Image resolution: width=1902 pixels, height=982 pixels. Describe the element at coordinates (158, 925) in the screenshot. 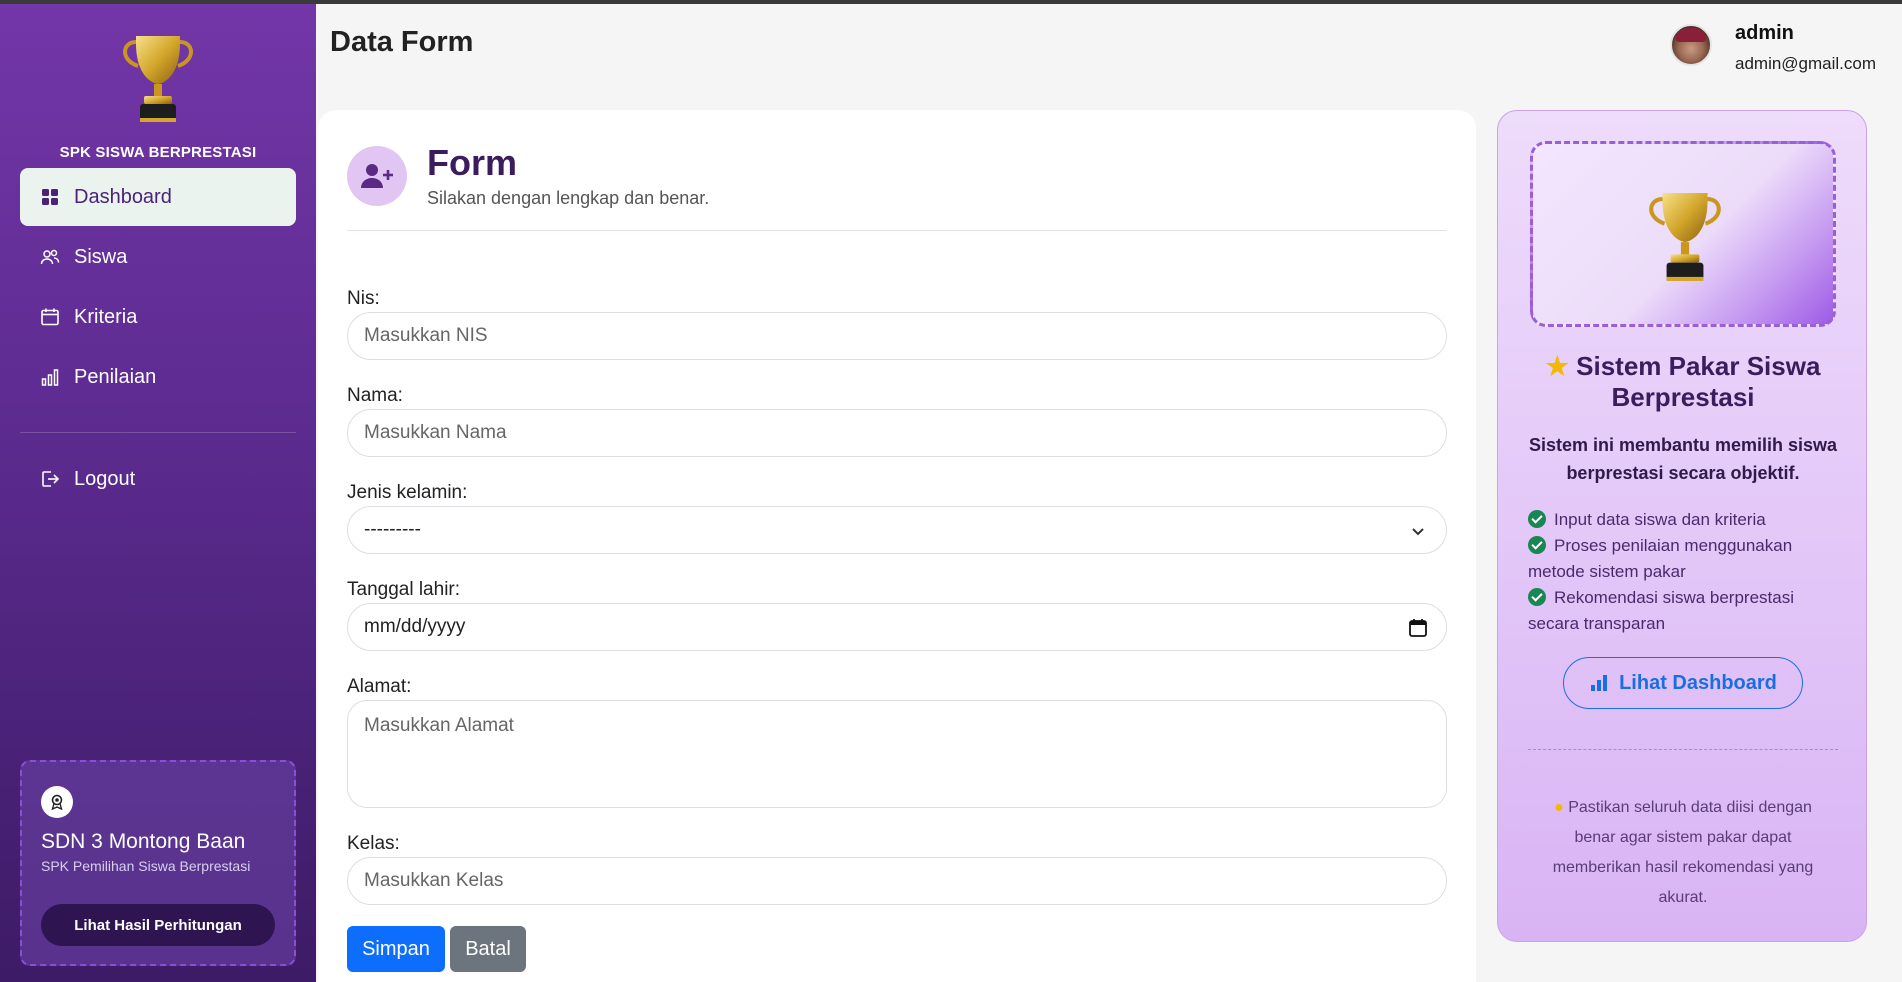

I see `view-results-button: Lihat Hasil Perhitungan` at that location.